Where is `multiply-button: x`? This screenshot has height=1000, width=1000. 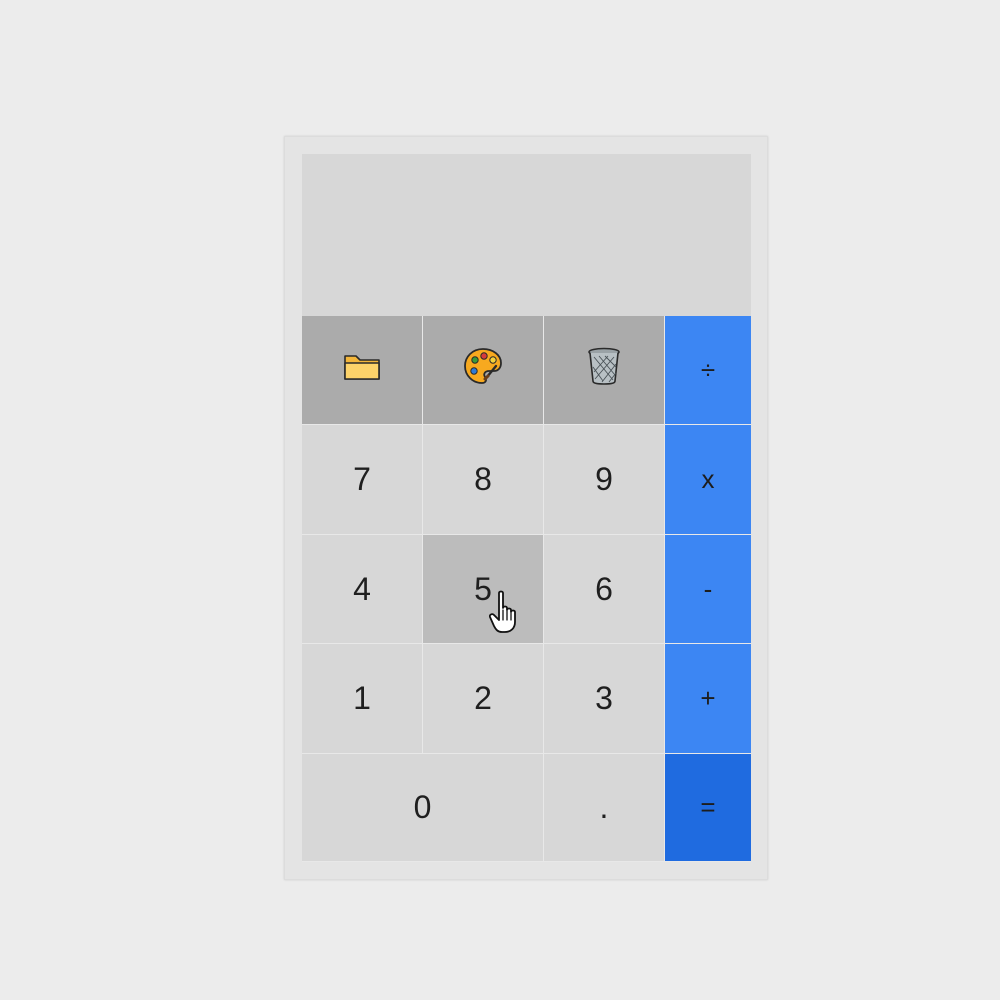
multiply-button: x is located at coordinates (708, 480).